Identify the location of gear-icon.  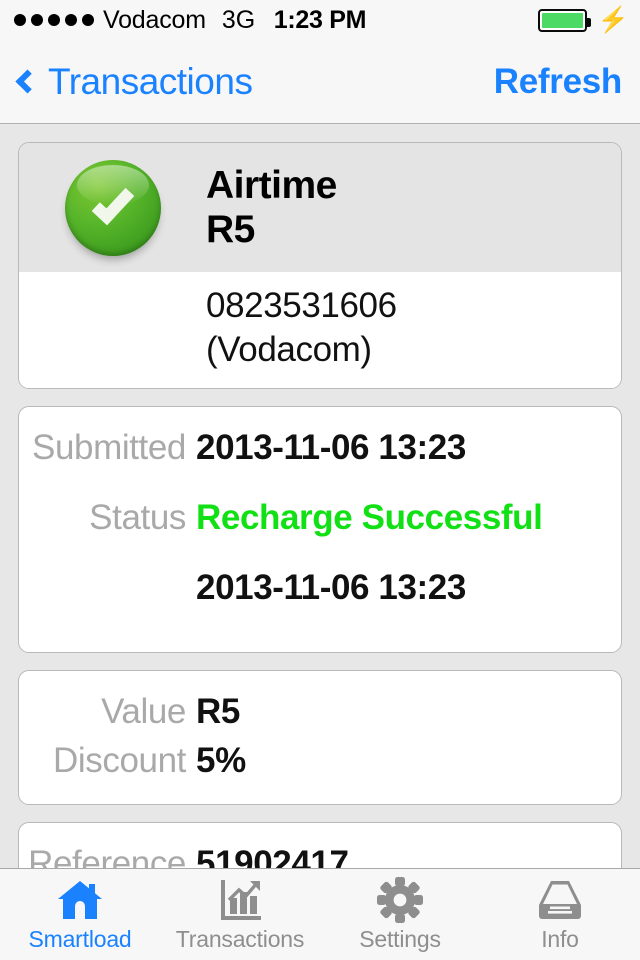
(400, 900).